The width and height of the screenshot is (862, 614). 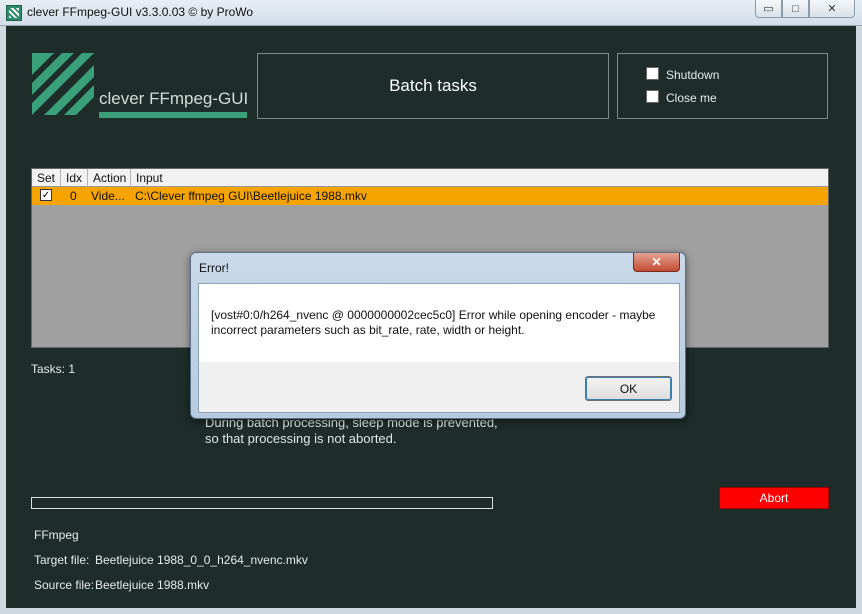 I want to click on minimize-button: ▭, so click(x=768, y=9).